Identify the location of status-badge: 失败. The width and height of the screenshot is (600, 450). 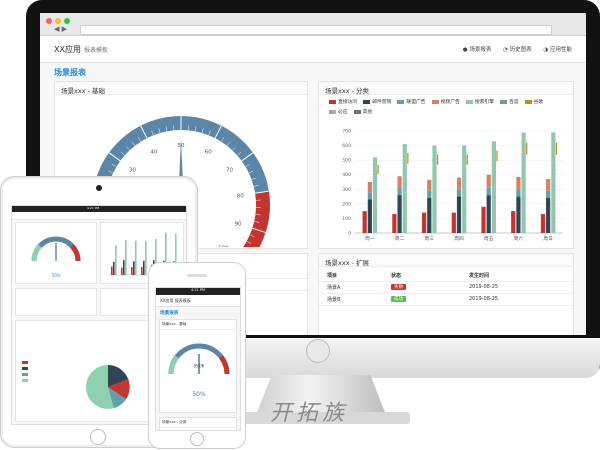
(399, 287).